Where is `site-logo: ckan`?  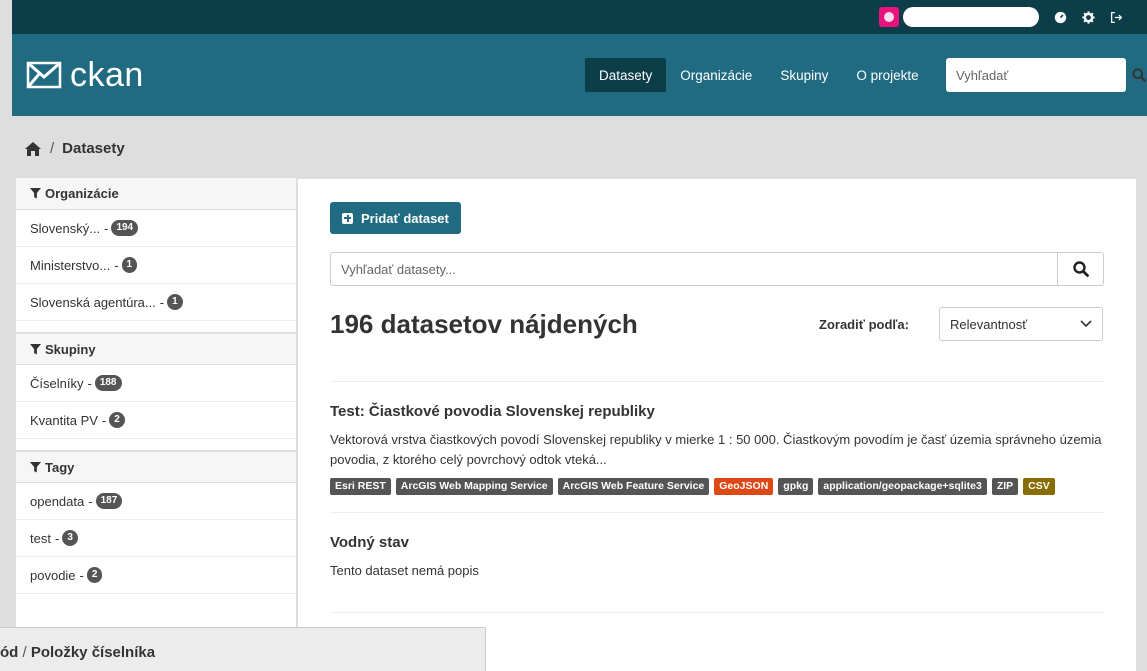
site-logo: ckan is located at coordinates (85, 75).